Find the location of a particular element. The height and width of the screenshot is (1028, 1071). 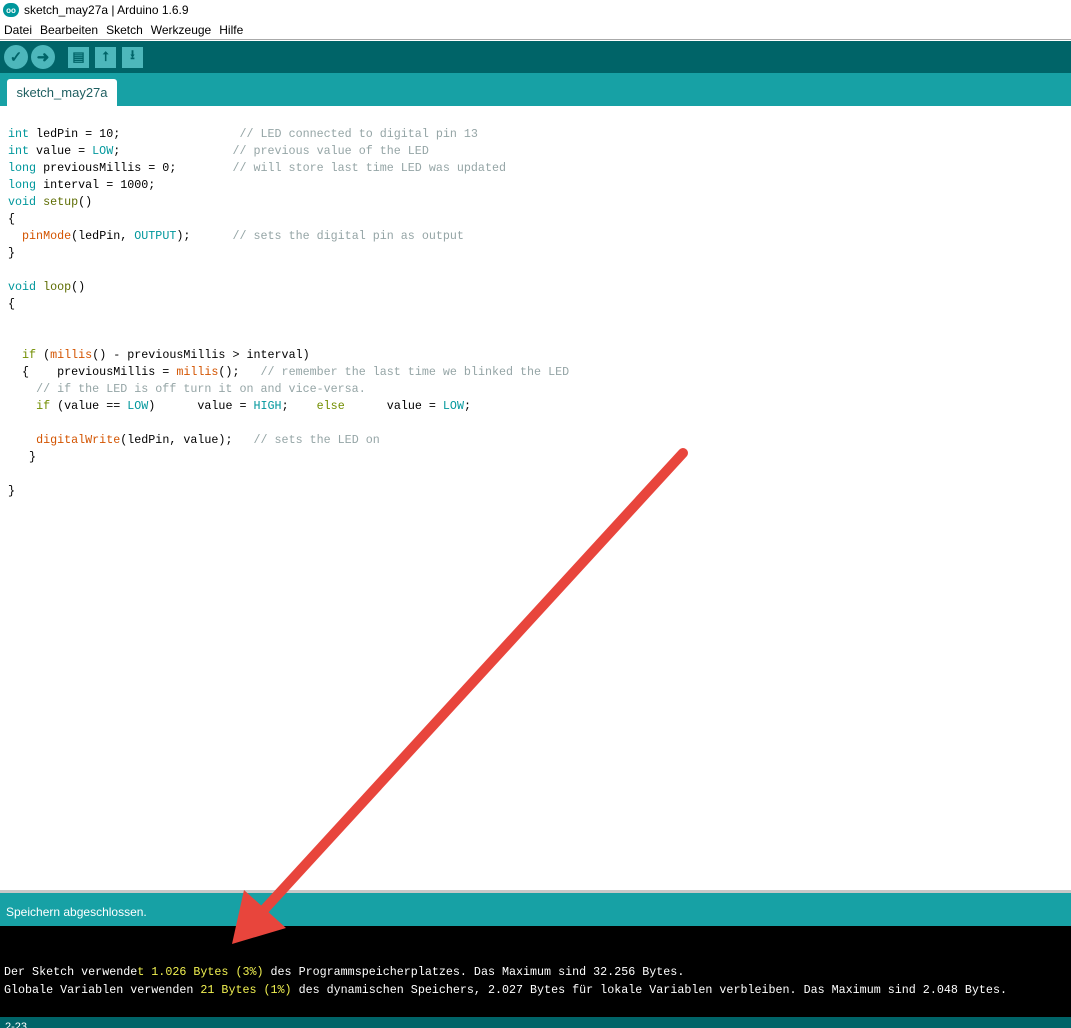

arrow-up-icon: ⭡ is located at coordinates (105, 56).